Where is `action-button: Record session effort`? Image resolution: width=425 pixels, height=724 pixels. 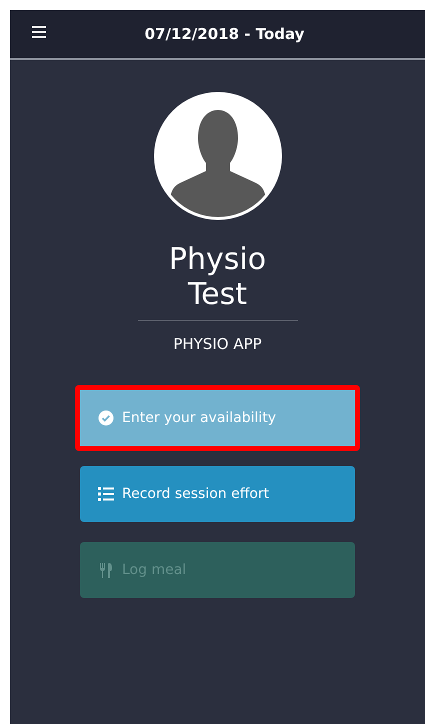 action-button: Record session effort is located at coordinates (217, 494).